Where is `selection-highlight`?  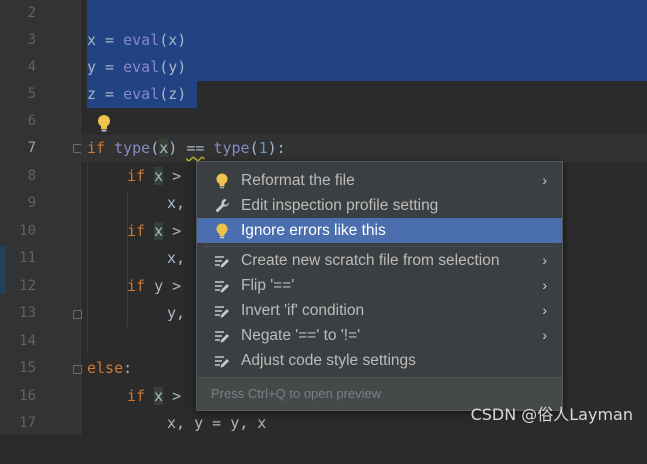 selection-highlight is located at coordinates (367, 13).